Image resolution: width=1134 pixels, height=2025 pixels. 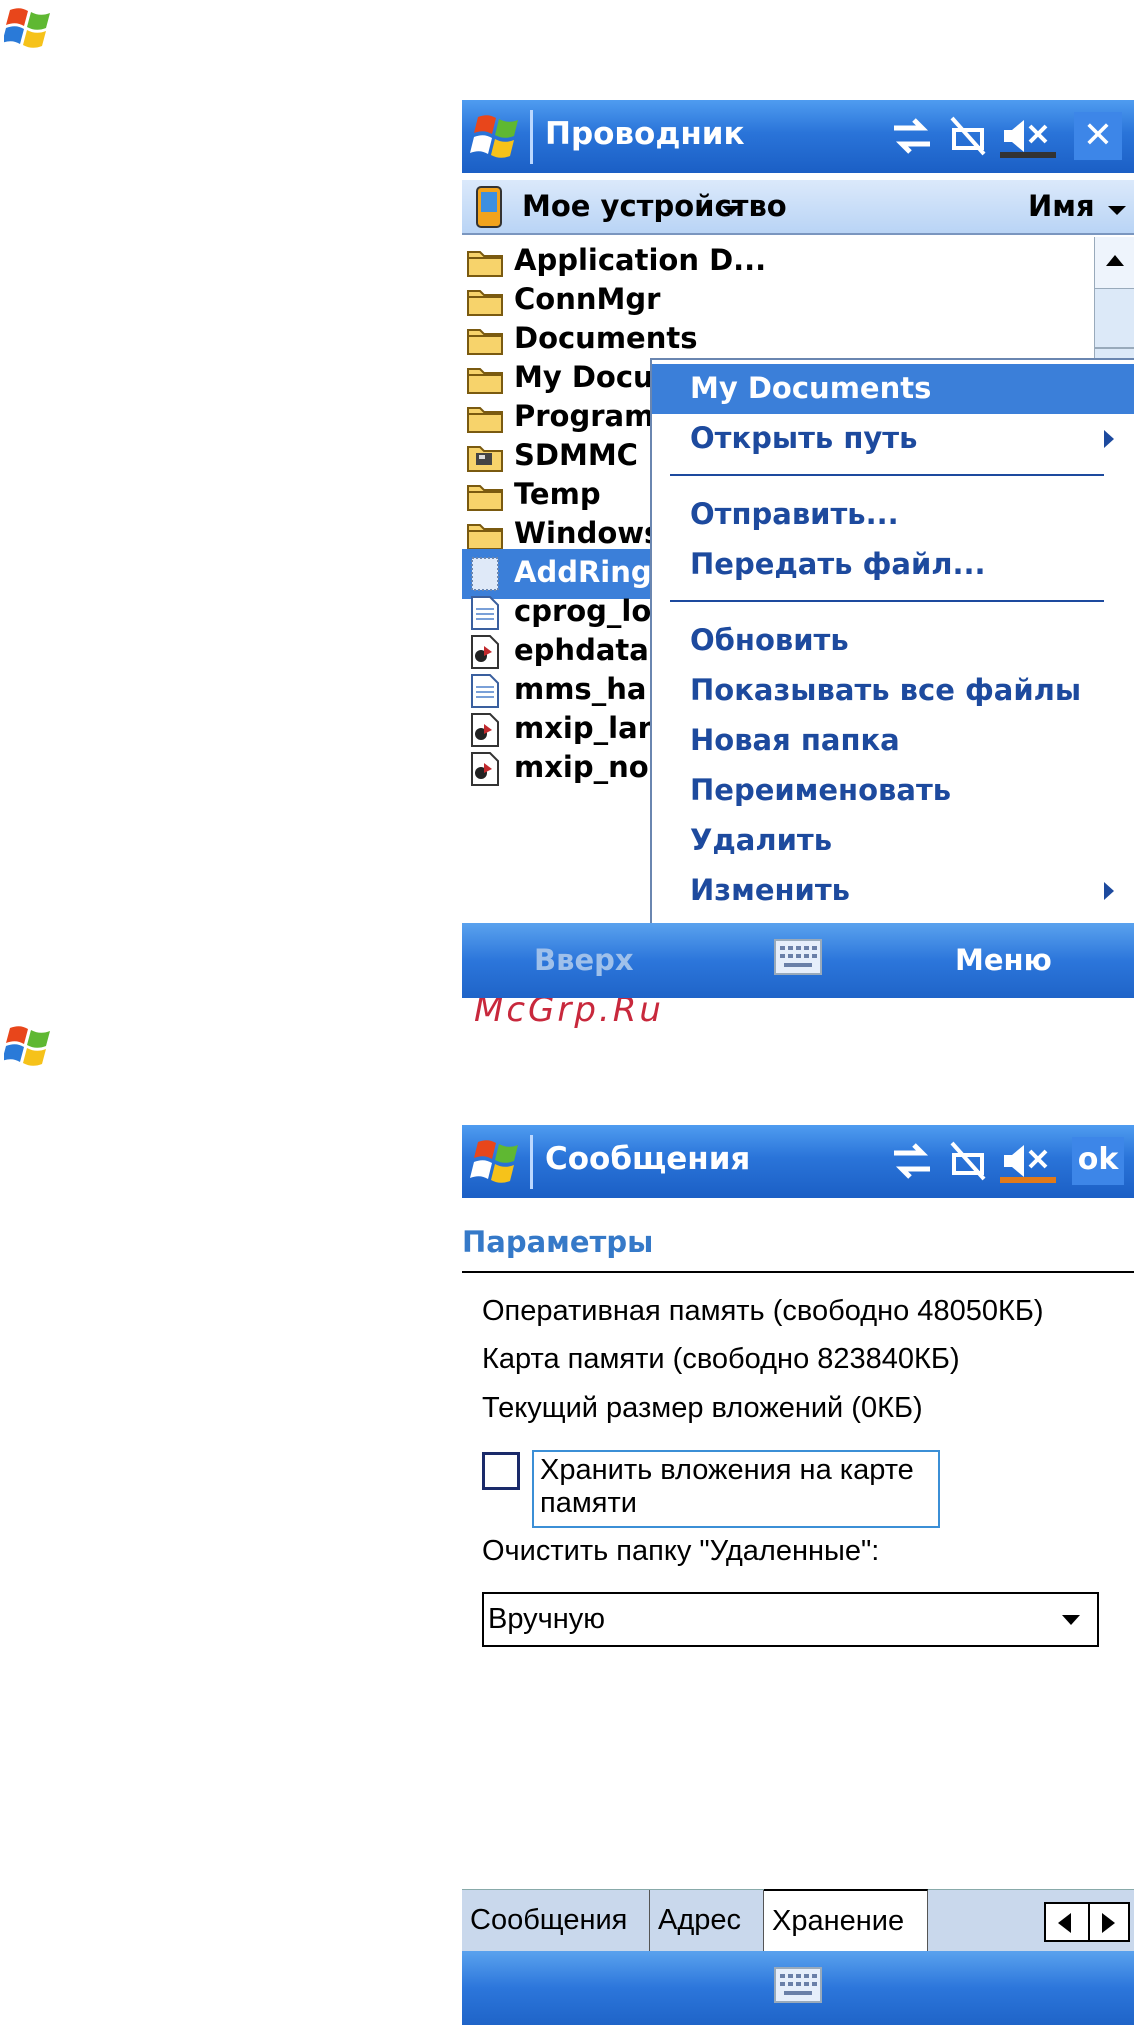 What do you see at coordinates (798, 207) in the screenshot?
I see `location-bar: Мое устройство Имя` at bounding box center [798, 207].